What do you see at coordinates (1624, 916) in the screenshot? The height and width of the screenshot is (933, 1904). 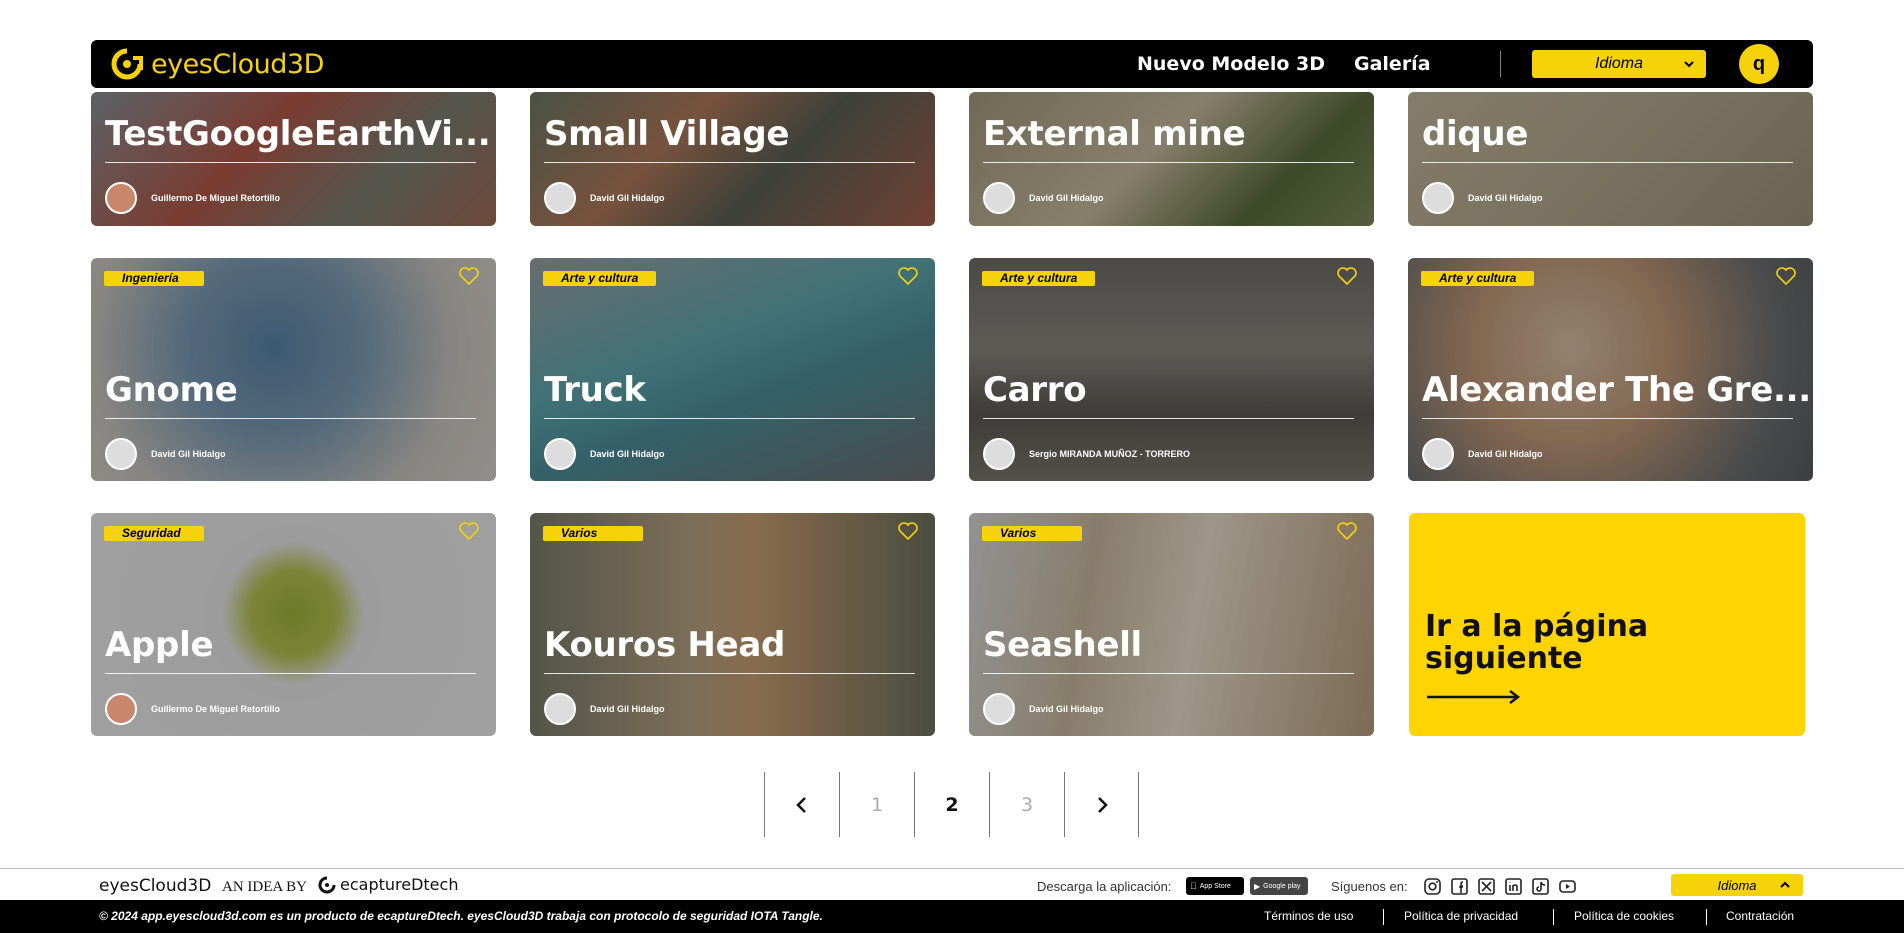 I see `cookies-link: Política de cookies` at bounding box center [1624, 916].